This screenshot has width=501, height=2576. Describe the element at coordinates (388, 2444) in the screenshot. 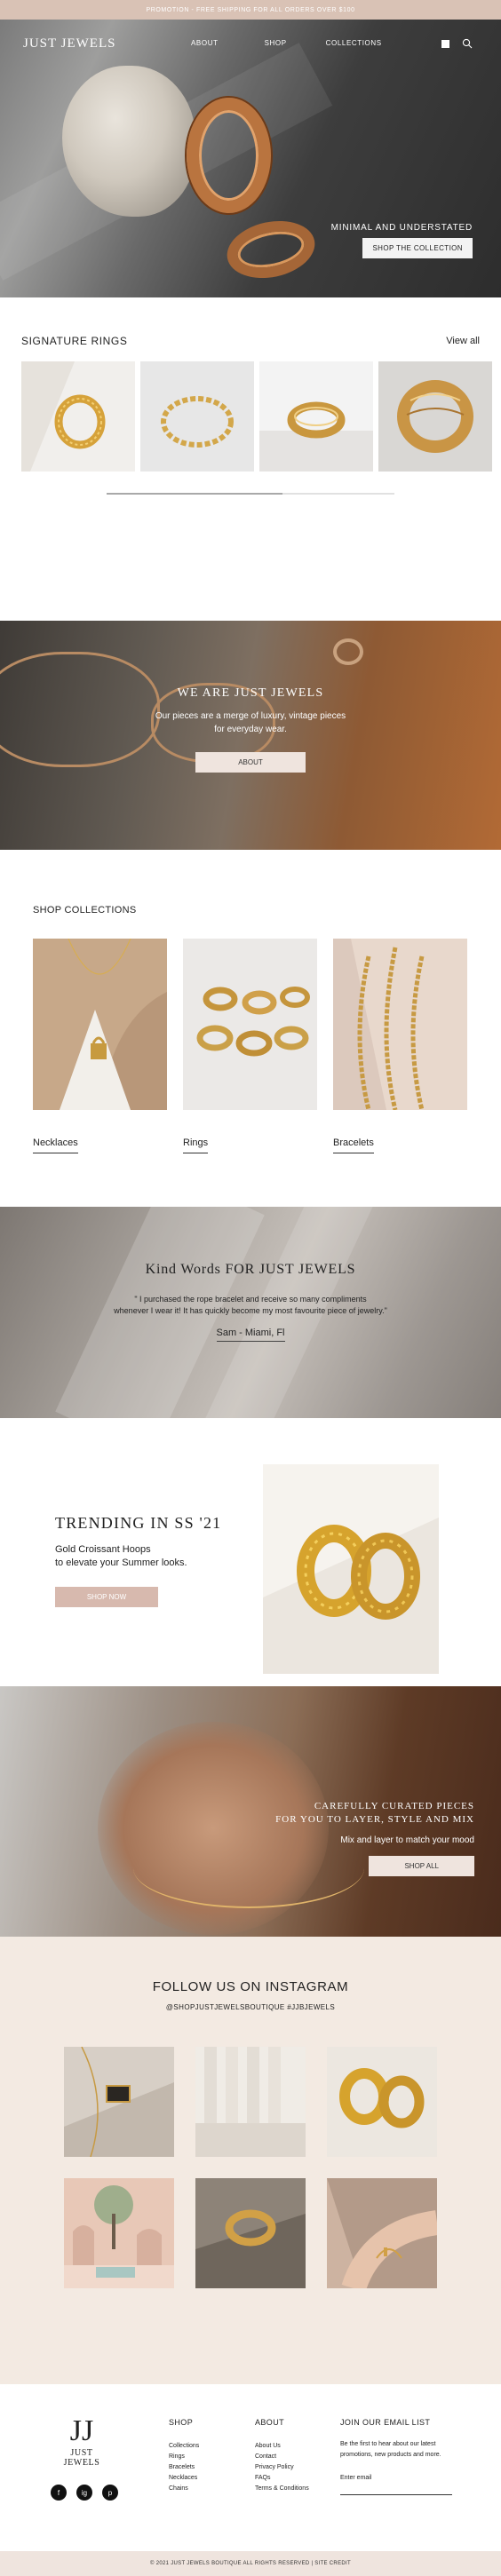

I see `email-text-line: Be the first to hear about our latest` at that location.